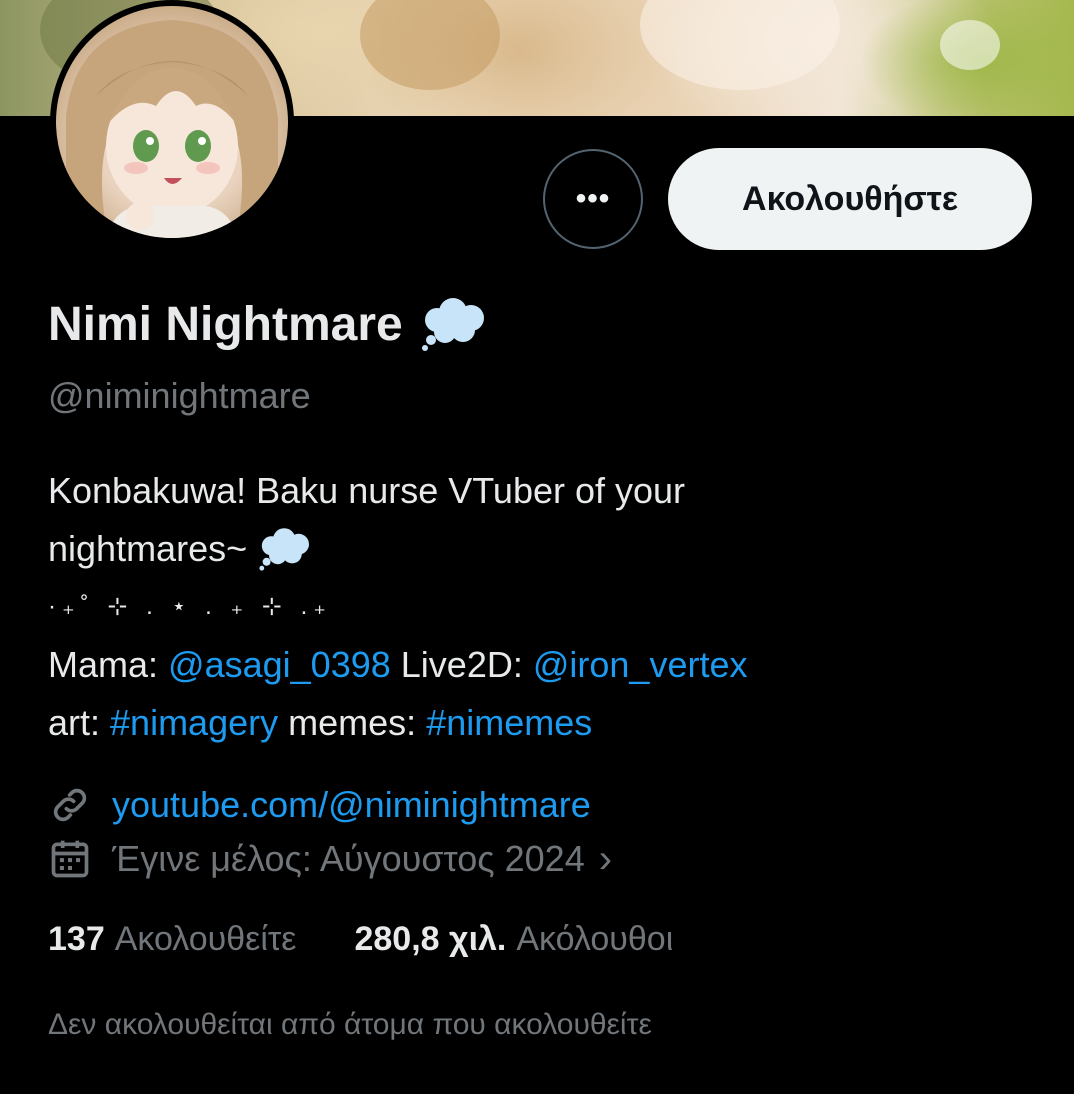 This screenshot has width=1074, height=1094. Describe the element at coordinates (190, 606) in the screenshot. I see `bio-sparkles: ·₊˚ ⊹ . ⋆ . ₊ ⊹ .₊` at that location.